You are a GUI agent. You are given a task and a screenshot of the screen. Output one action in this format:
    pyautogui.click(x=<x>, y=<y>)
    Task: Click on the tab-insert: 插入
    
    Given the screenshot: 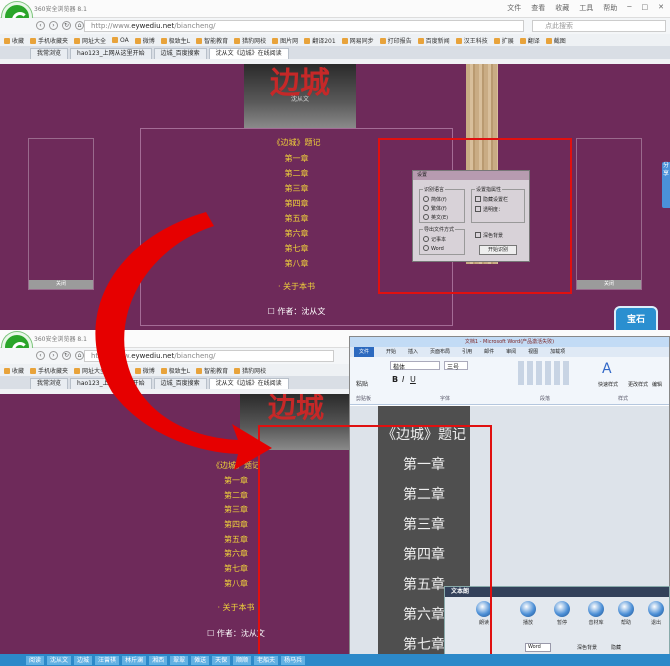 What is the action you would take?
    pyautogui.click(x=413, y=352)
    